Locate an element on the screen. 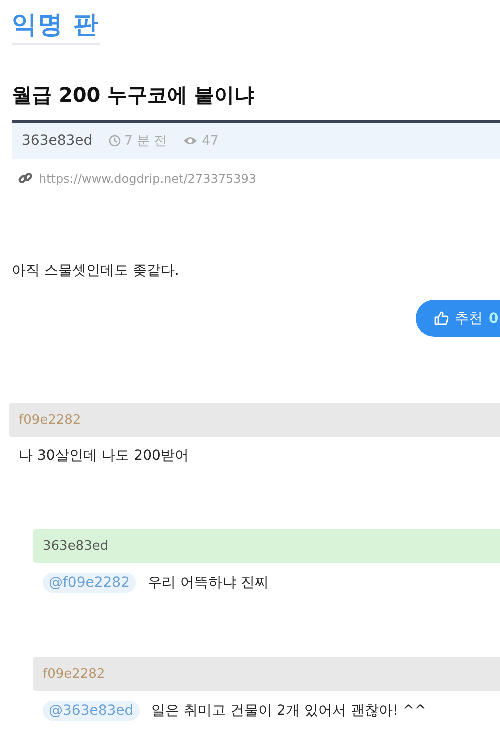  board-title: 익명 판 is located at coordinates (56, 26).